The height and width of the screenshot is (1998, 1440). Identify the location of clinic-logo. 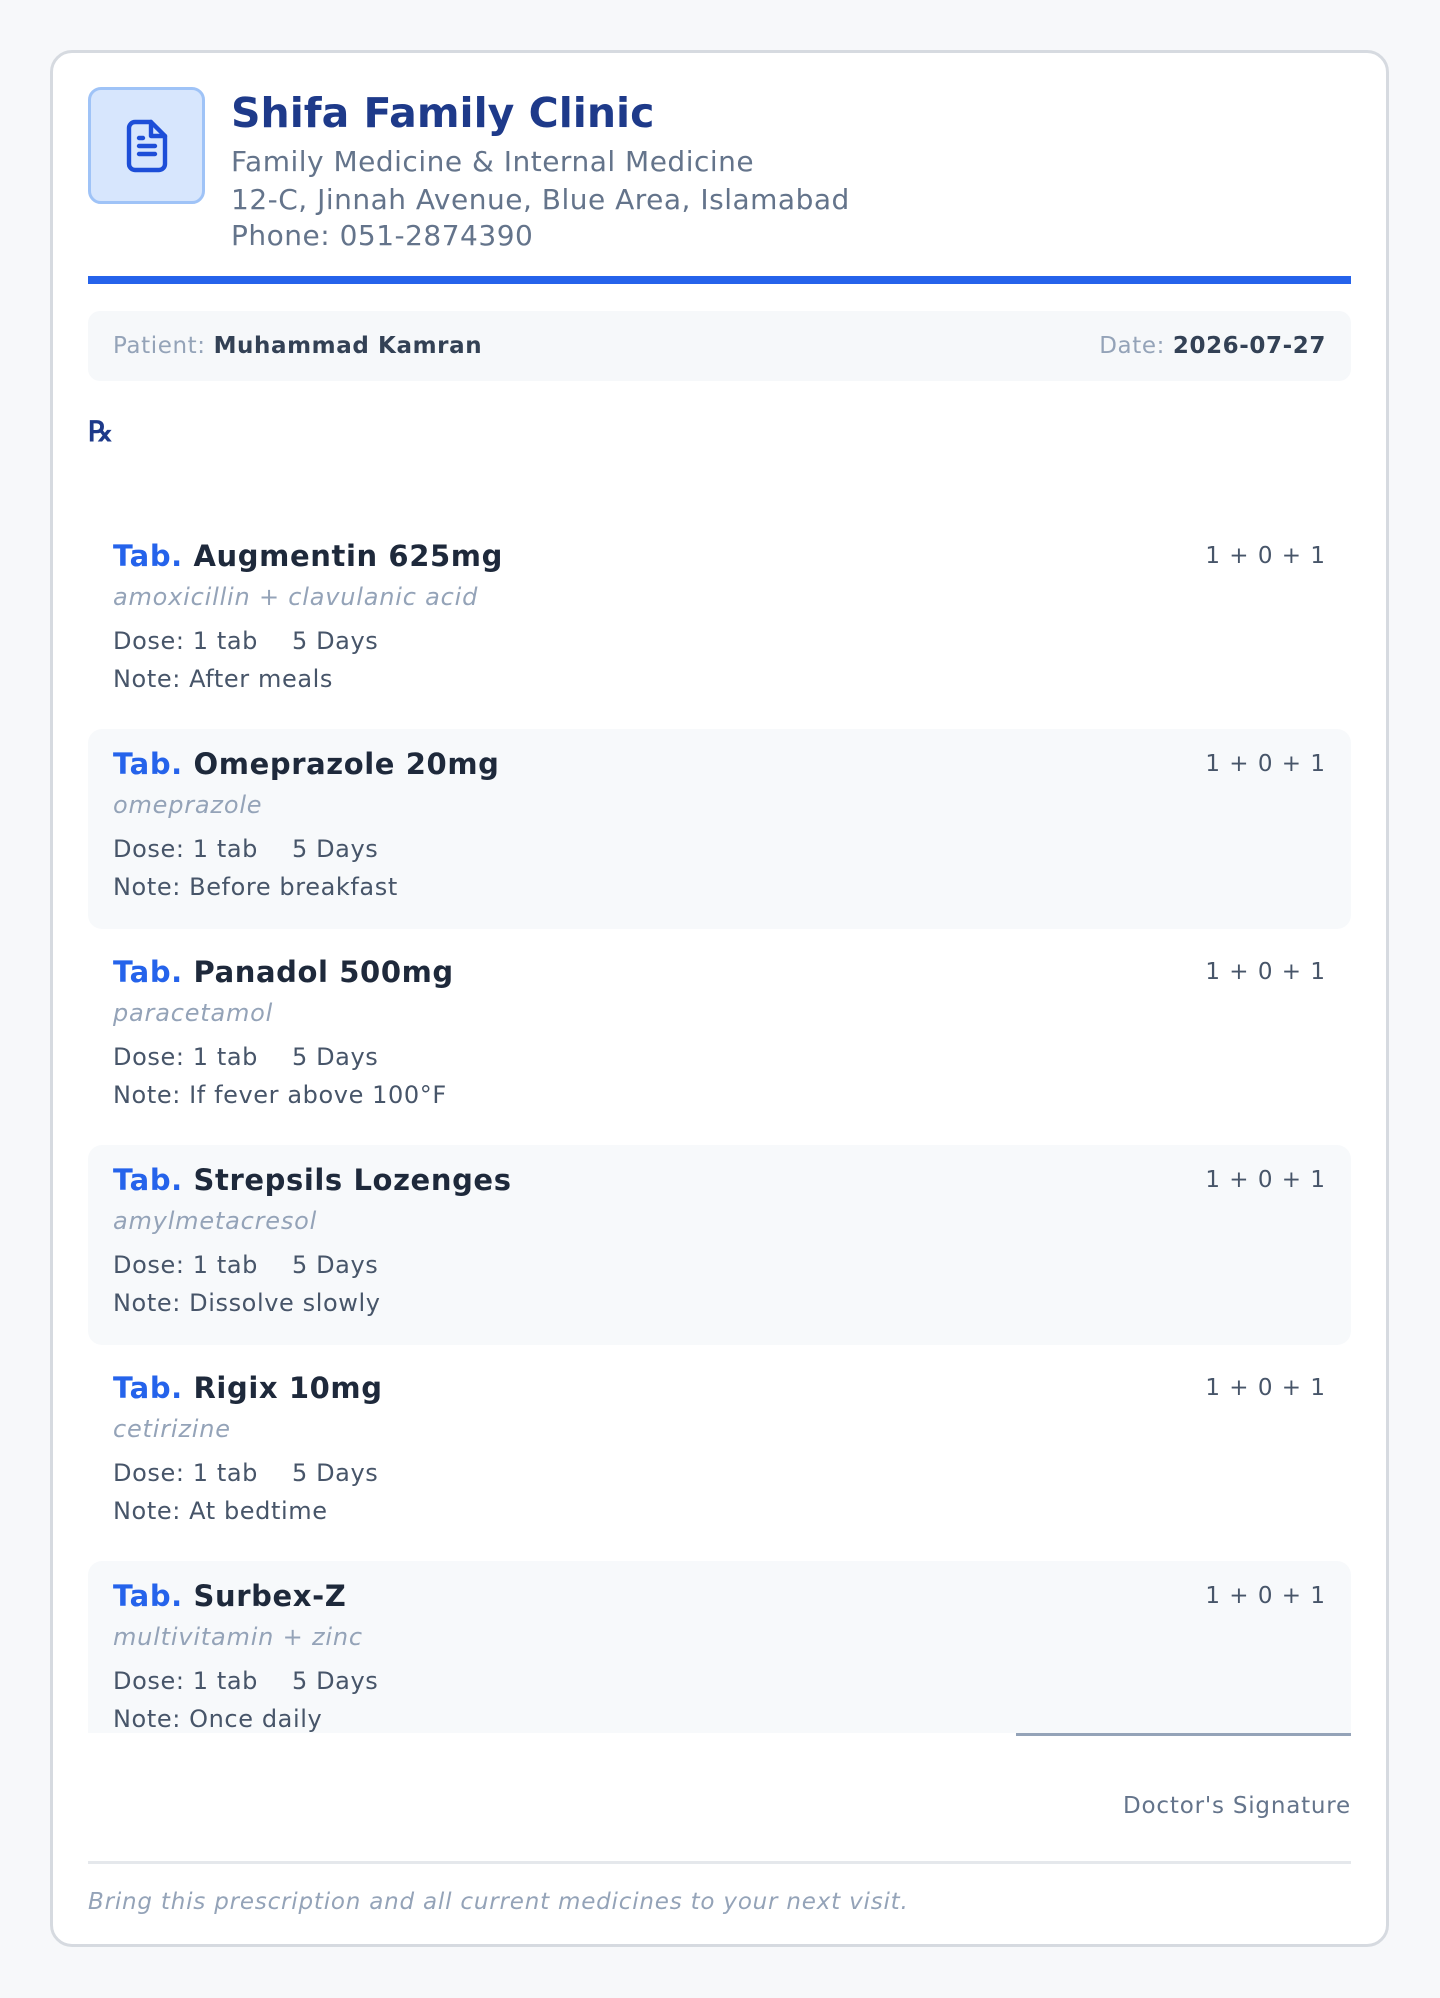
(146, 145).